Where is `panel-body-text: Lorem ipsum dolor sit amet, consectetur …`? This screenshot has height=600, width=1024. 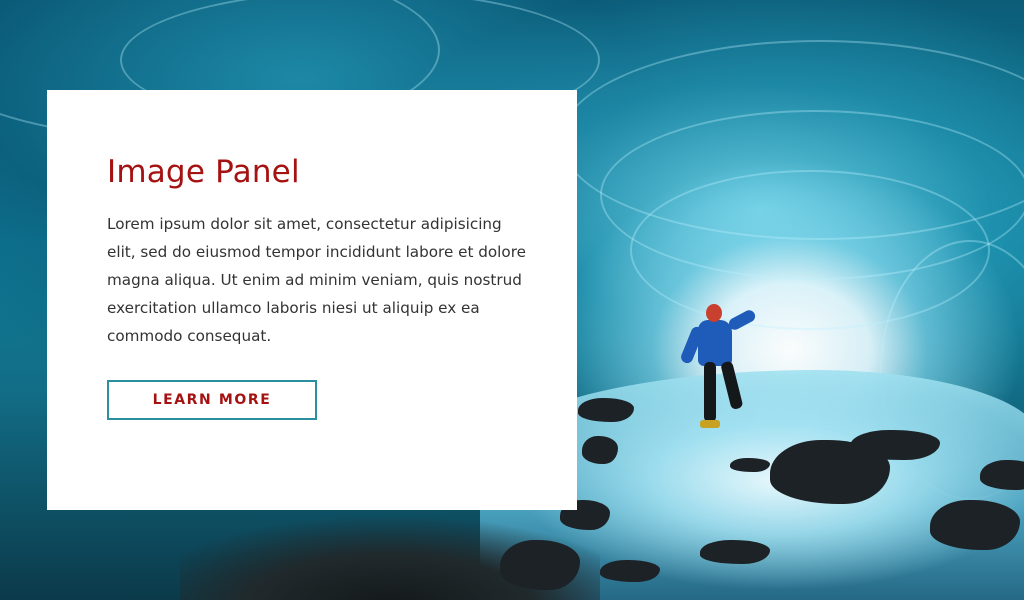 panel-body-text: Lorem ipsum dolor sit amet, consectetur … is located at coordinates (316, 280).